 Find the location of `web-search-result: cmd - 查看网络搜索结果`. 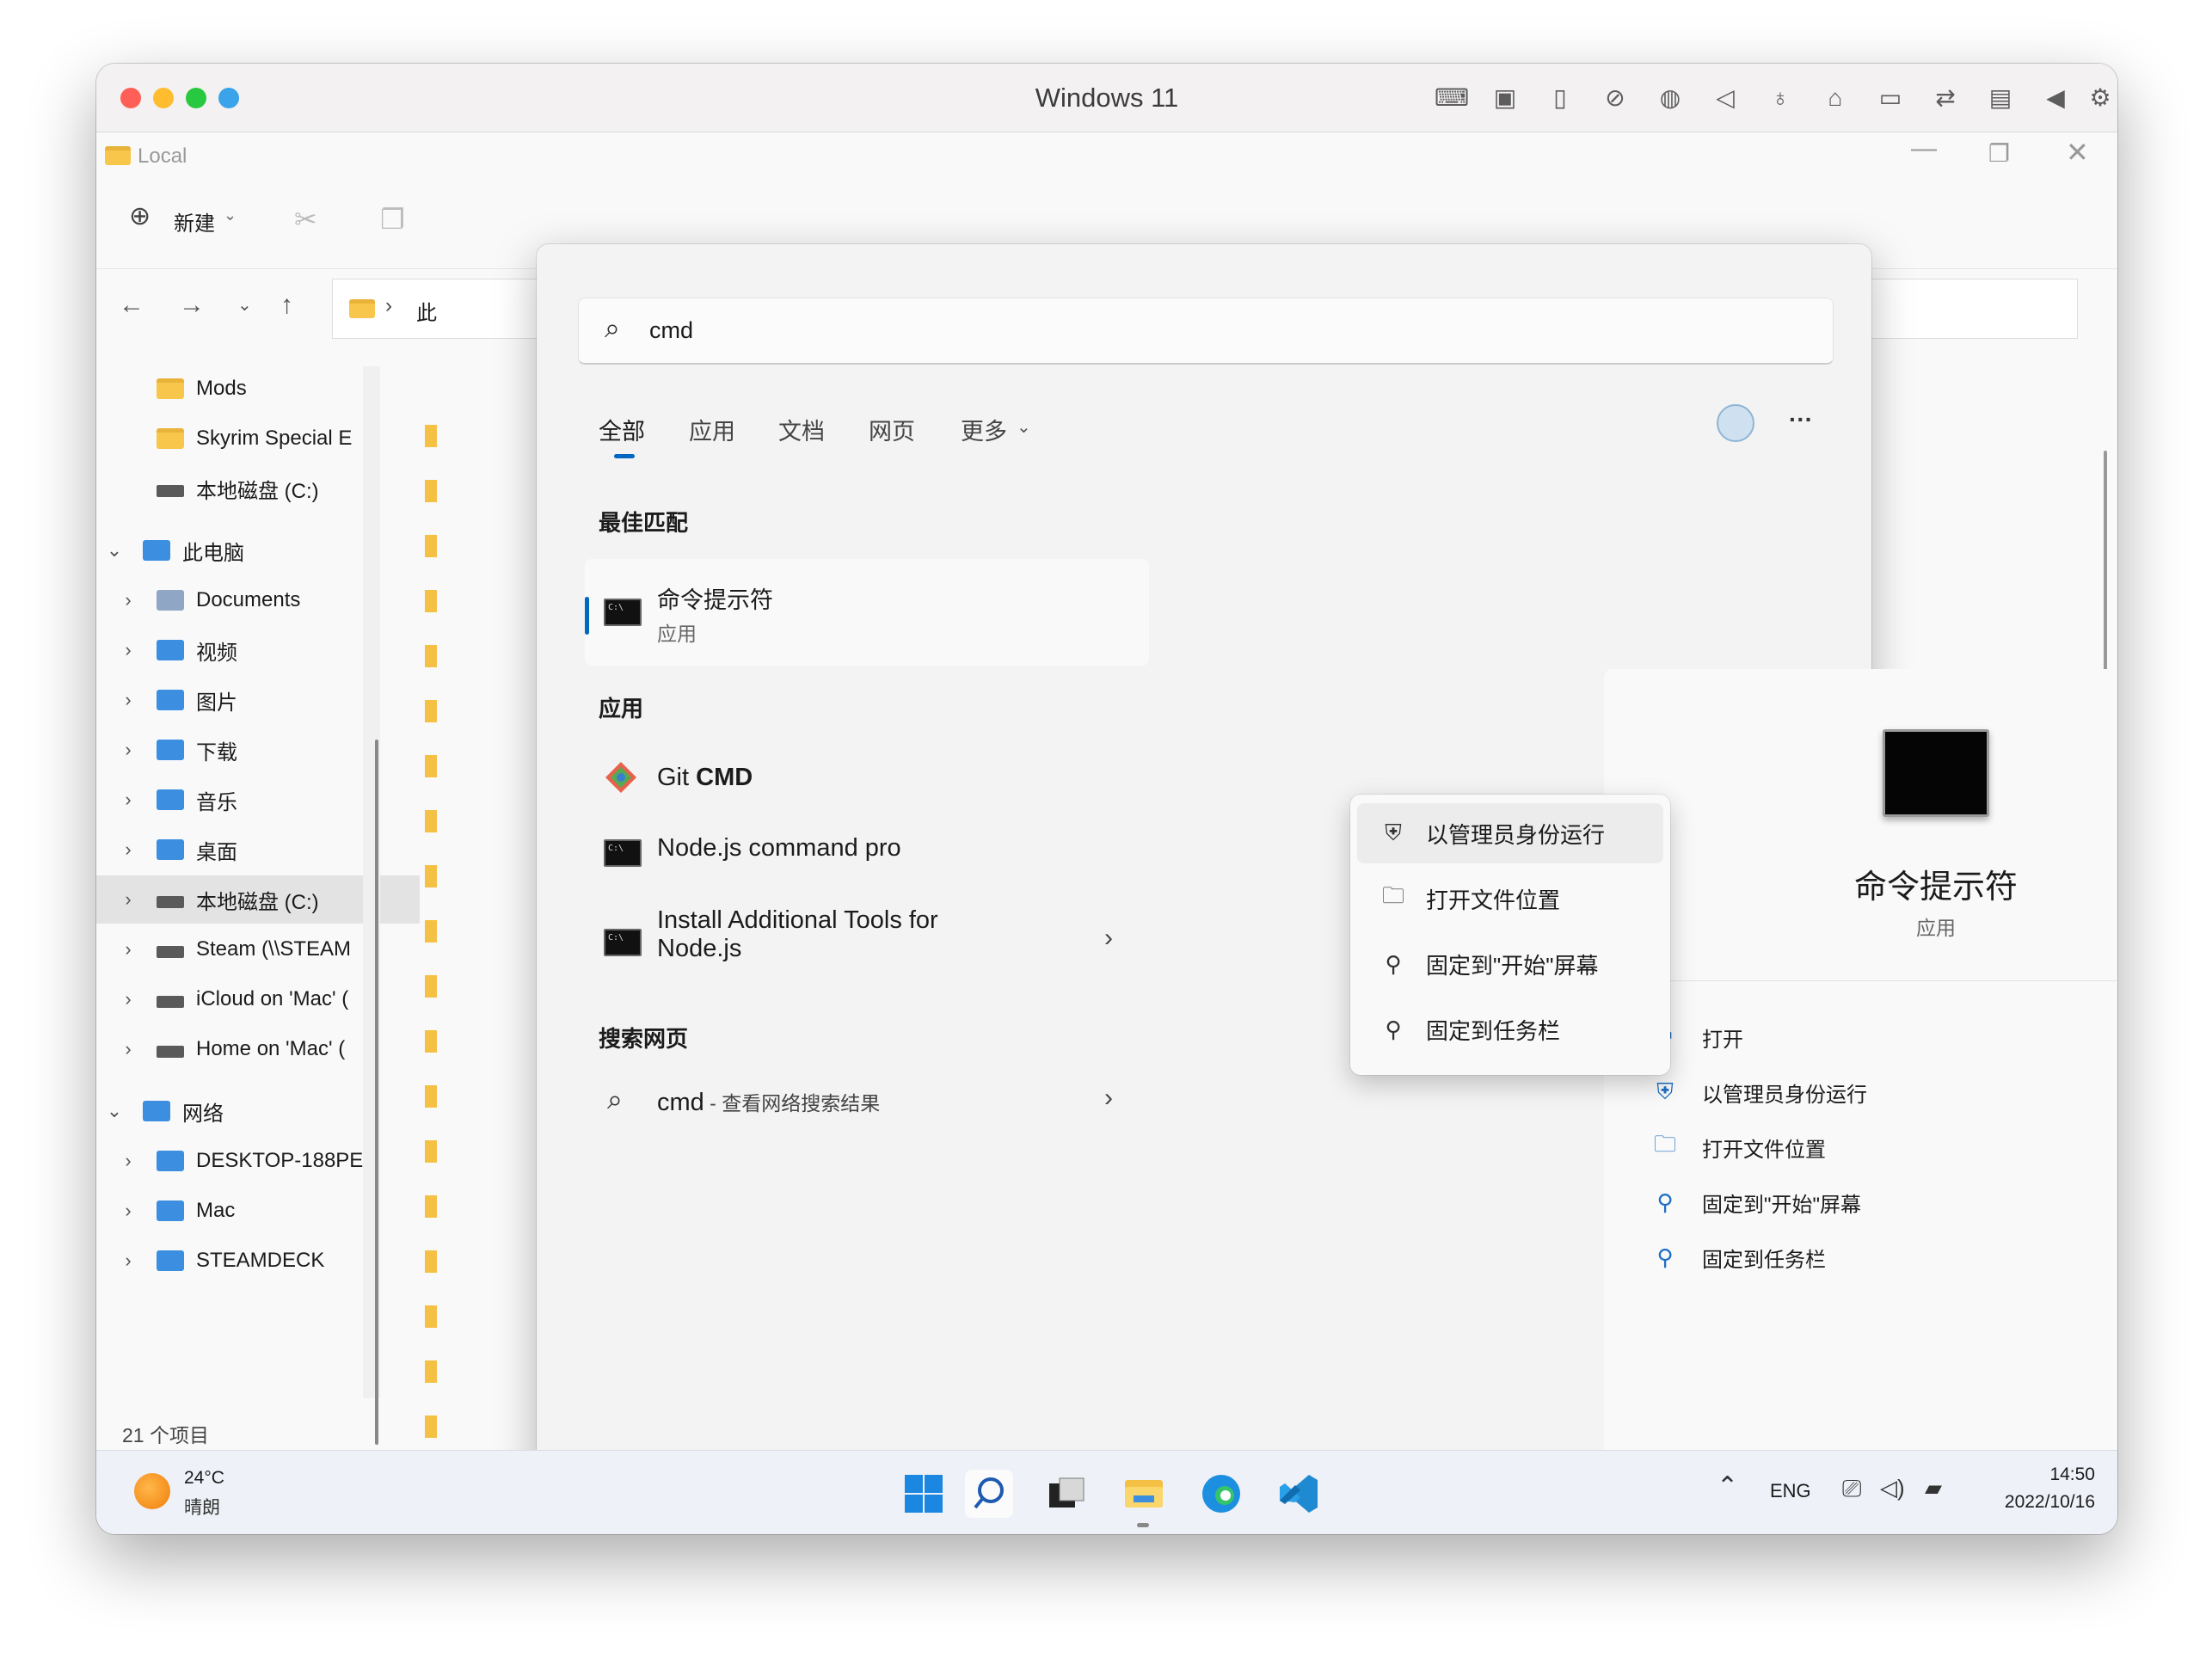

web-search-result: cmd - 查看网络搜索结果 is located at coordinates (768, 1102).